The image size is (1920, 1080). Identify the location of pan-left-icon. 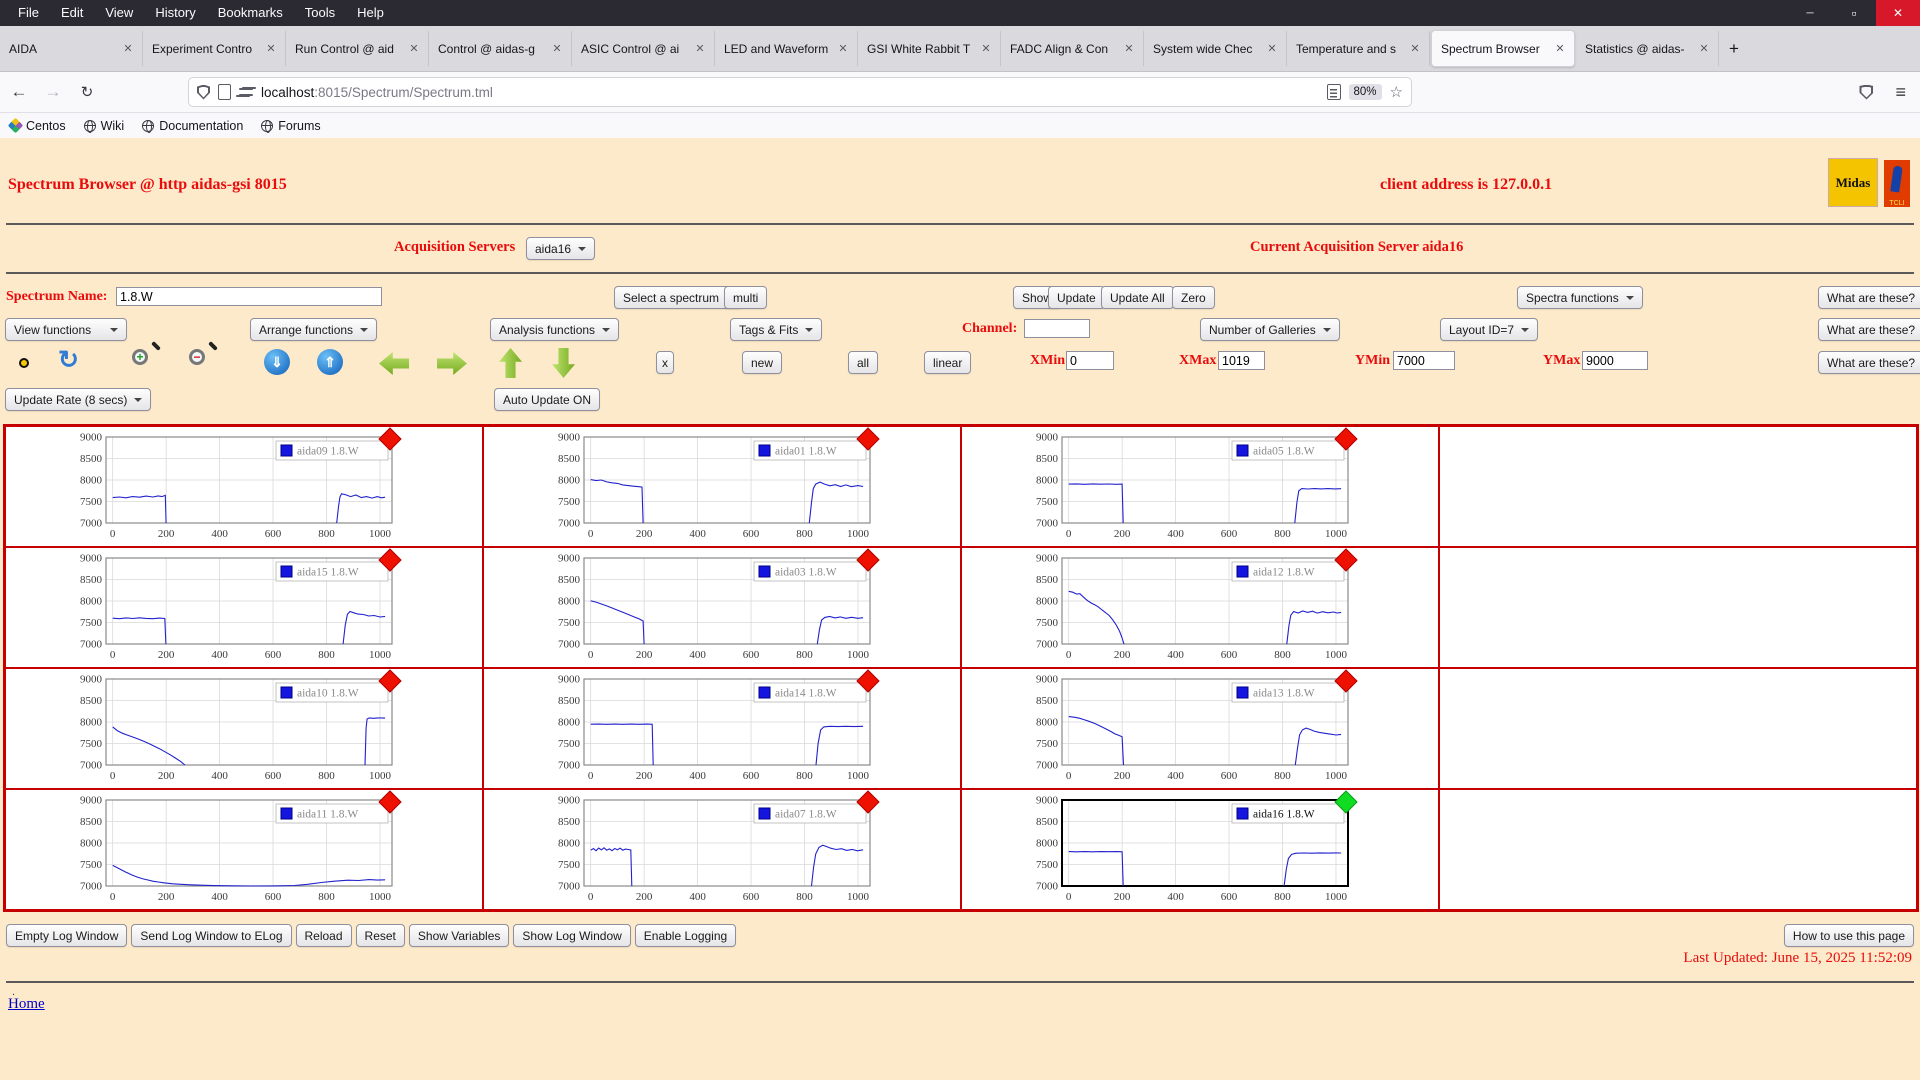
(394, 363).